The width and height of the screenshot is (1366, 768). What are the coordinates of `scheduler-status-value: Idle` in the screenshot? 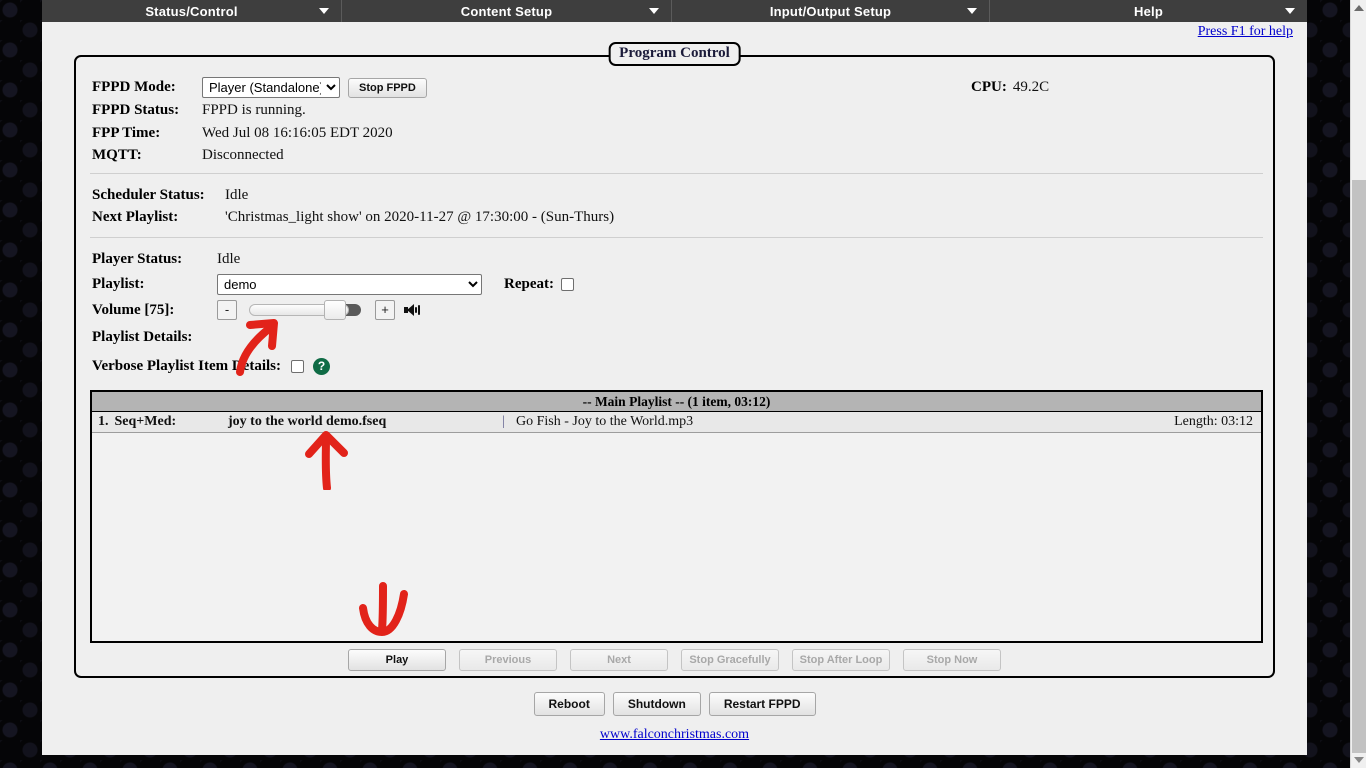 It's located at (237, 195).